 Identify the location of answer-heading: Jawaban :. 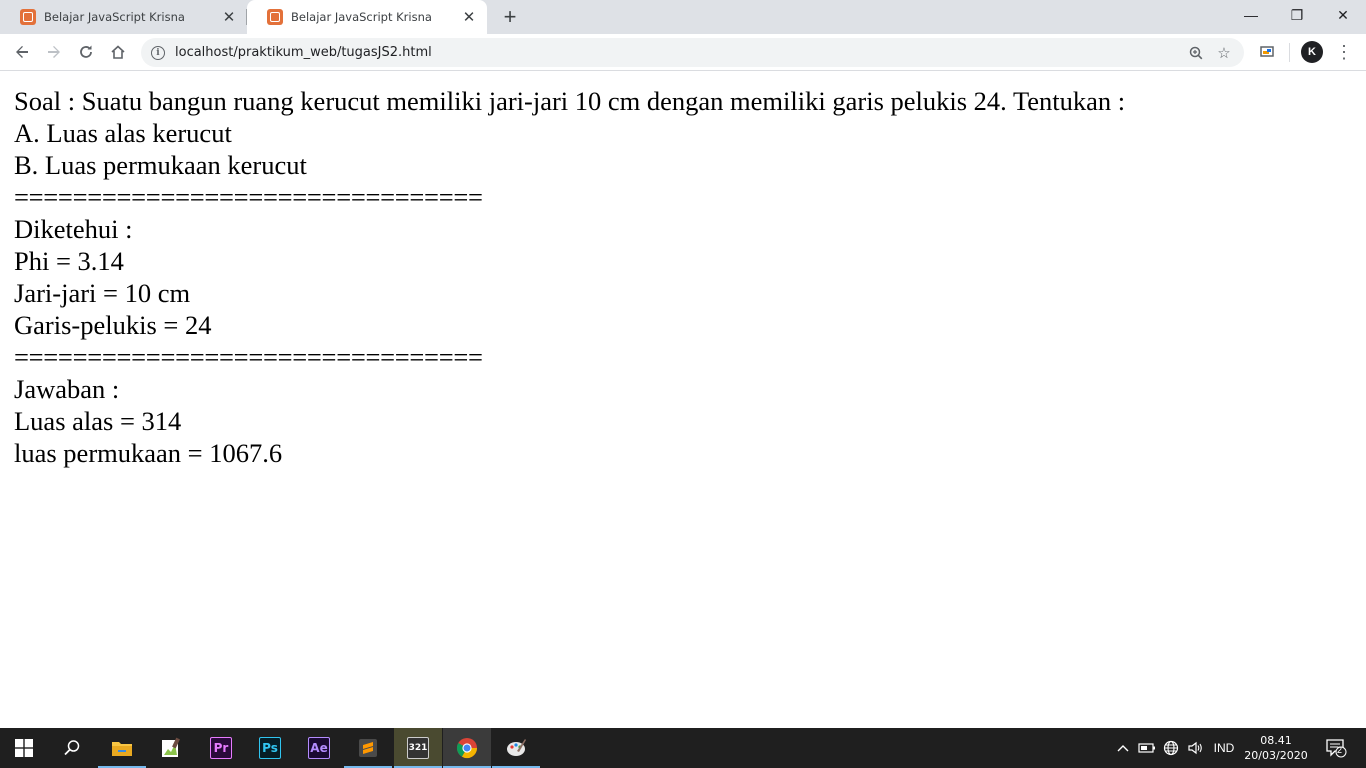
(67, 389).